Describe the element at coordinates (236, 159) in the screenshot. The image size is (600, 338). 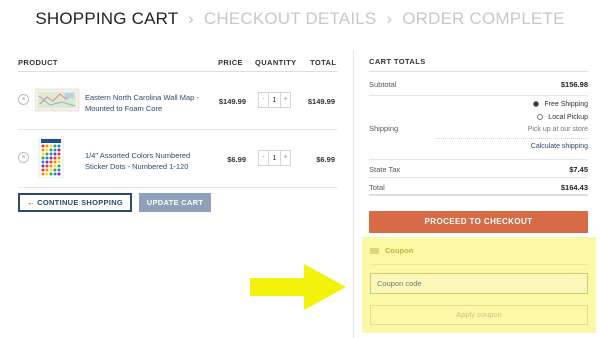
I see `product-price: $6.99` at that location.